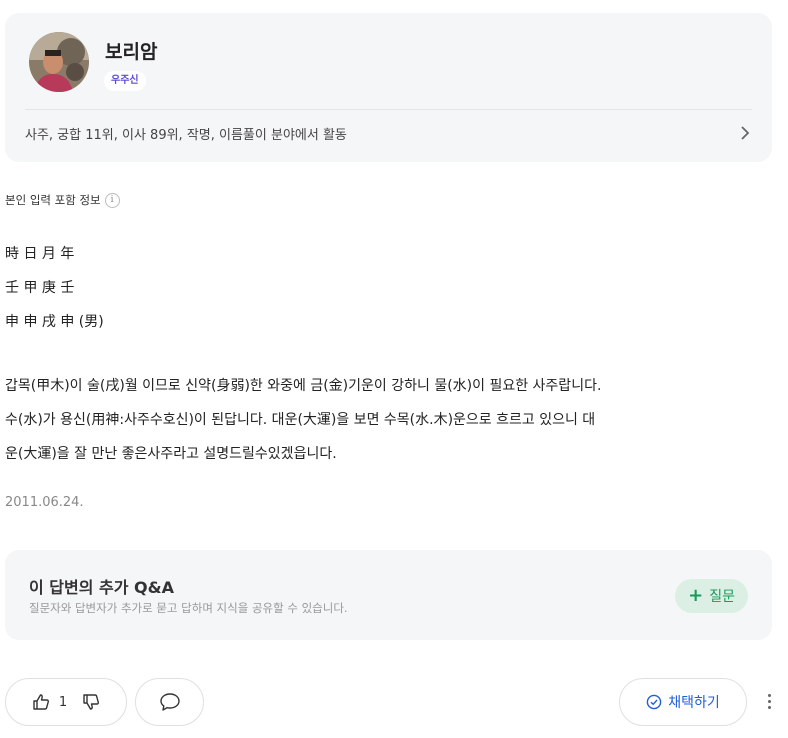 The image size is (788, 738). I want to click on grade-badge: 우주신, so click(125, 81).